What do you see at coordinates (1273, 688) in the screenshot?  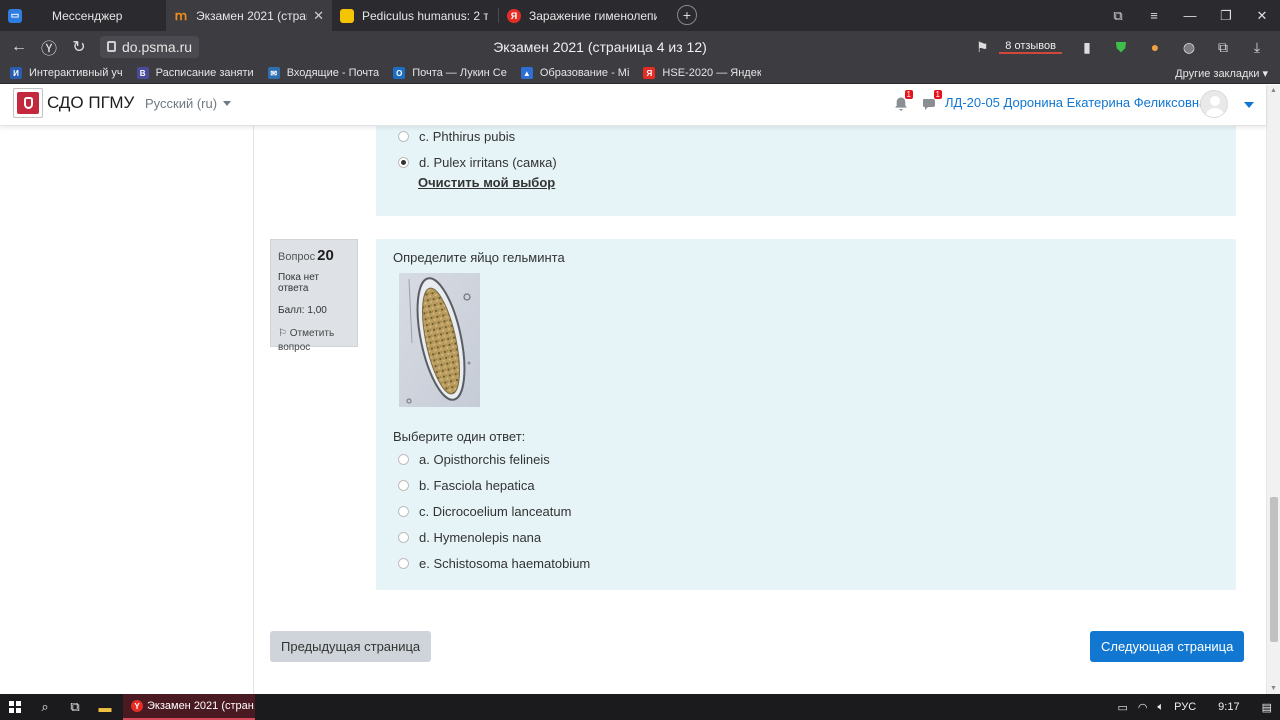 I see `scroll-down-icon: ▼` at bounding box center [1273, 688].